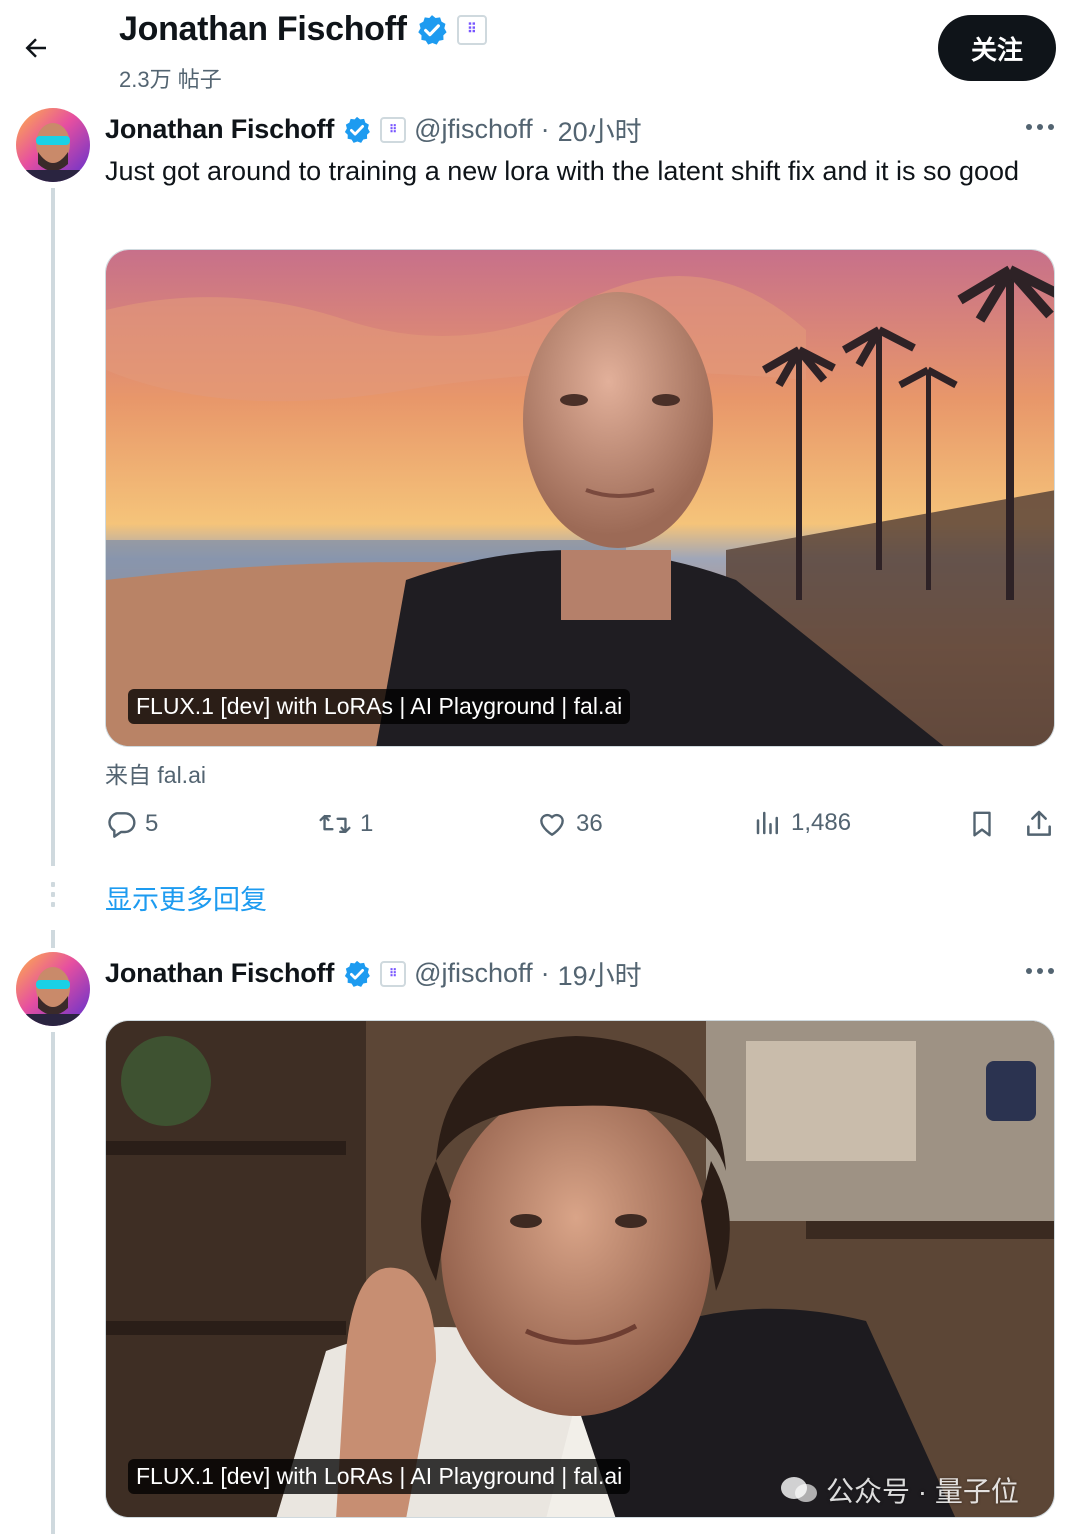 The width and height of the screenshot is (1080, 1534). Describe the element at coordinates (922, 1491) in the screenshot. I see `watermark-text: 公众号 · 量子位` at that location.